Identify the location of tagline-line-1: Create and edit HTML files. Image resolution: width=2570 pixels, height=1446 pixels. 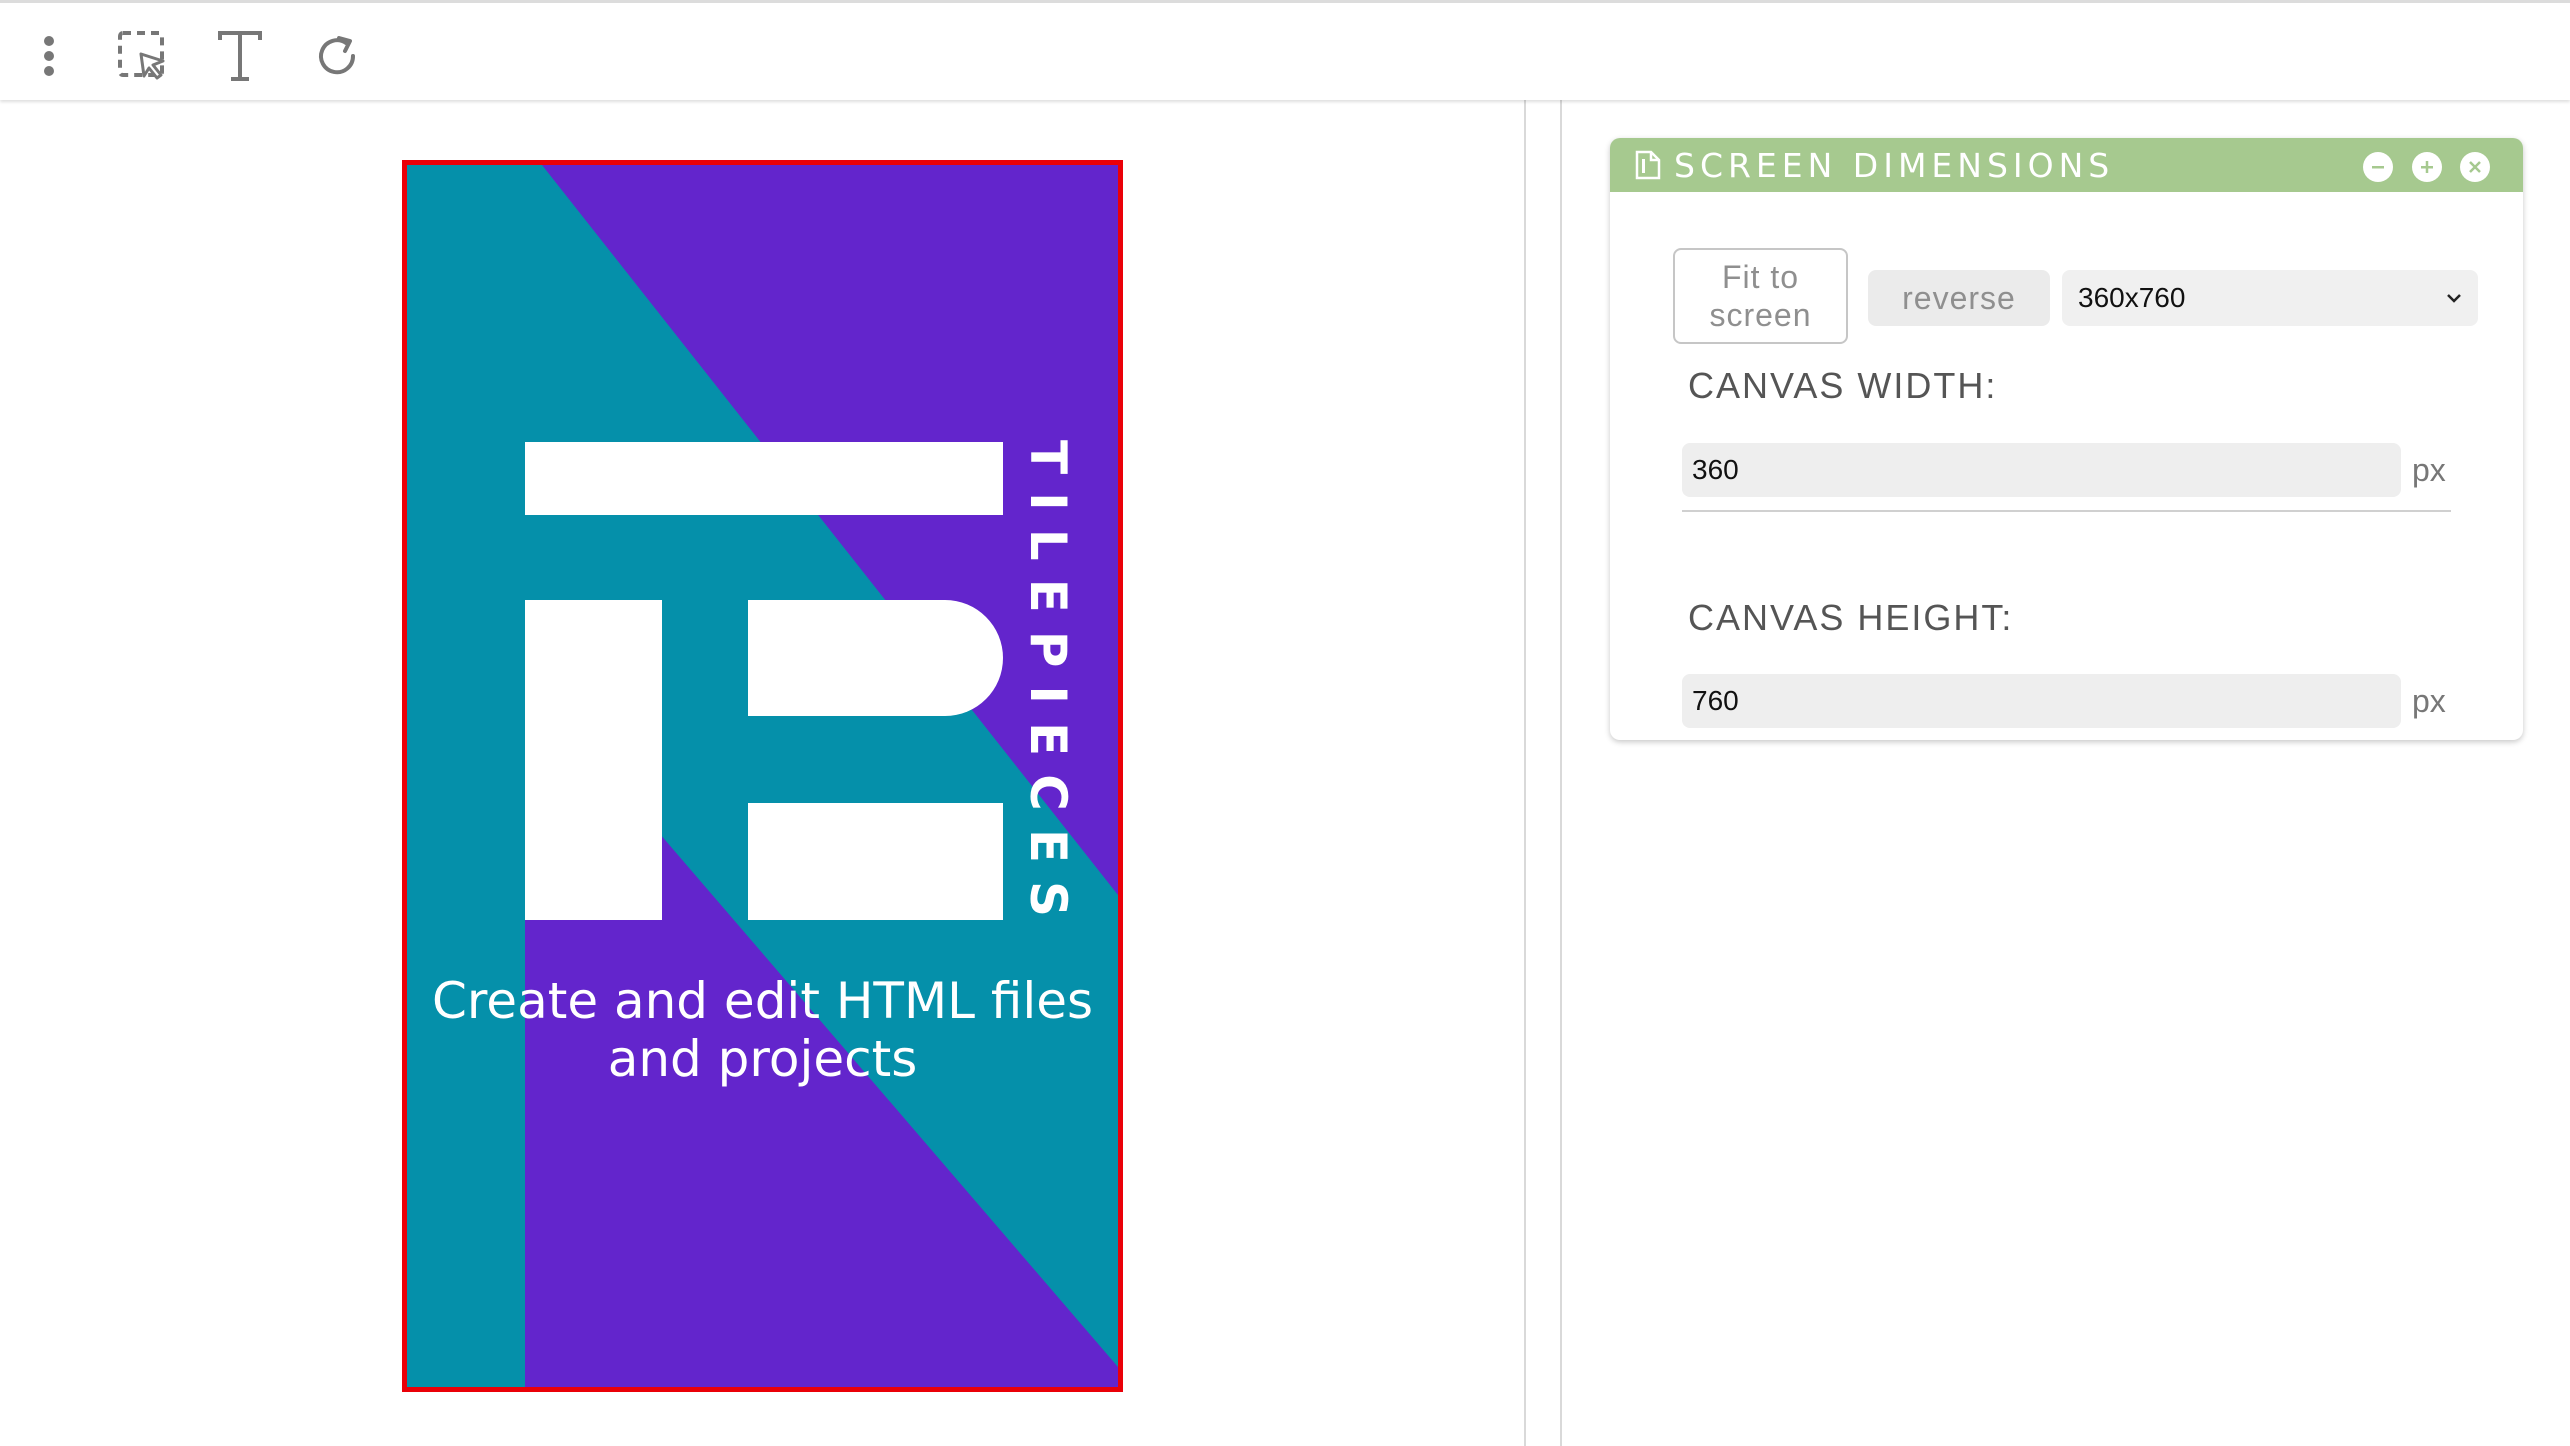
(762, 1001).